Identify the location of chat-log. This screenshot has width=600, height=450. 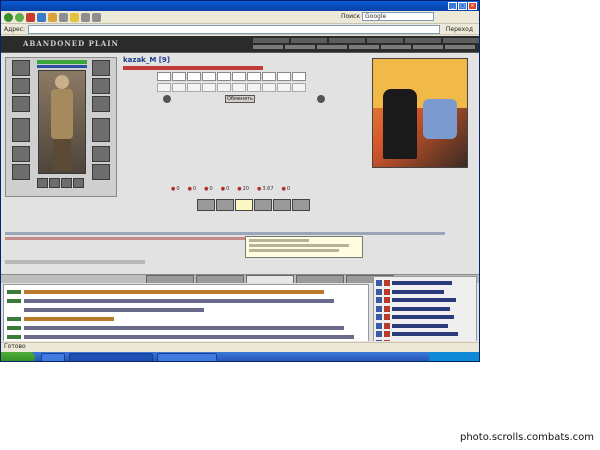
(186, 312).